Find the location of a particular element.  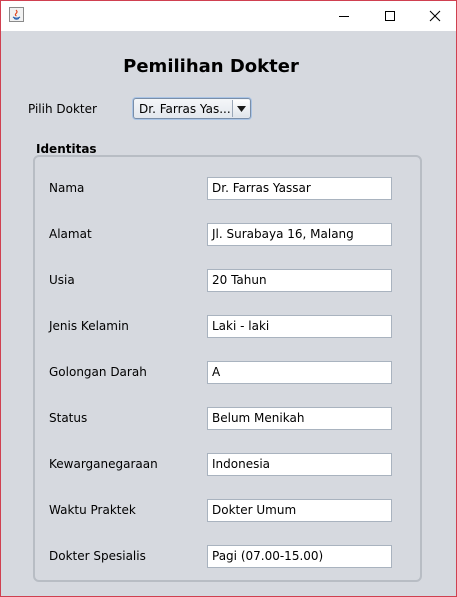

minimize-icon is located at coordinates (344, 16).